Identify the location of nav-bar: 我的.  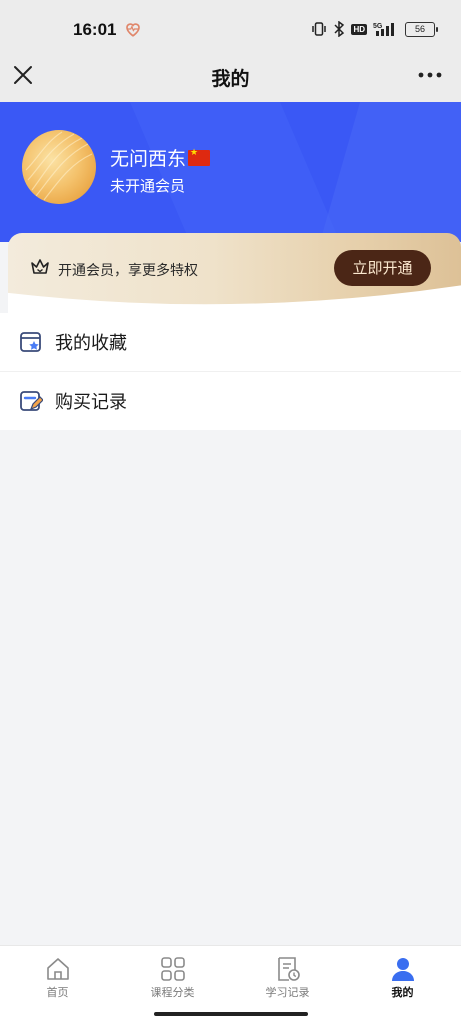
(230, 79).